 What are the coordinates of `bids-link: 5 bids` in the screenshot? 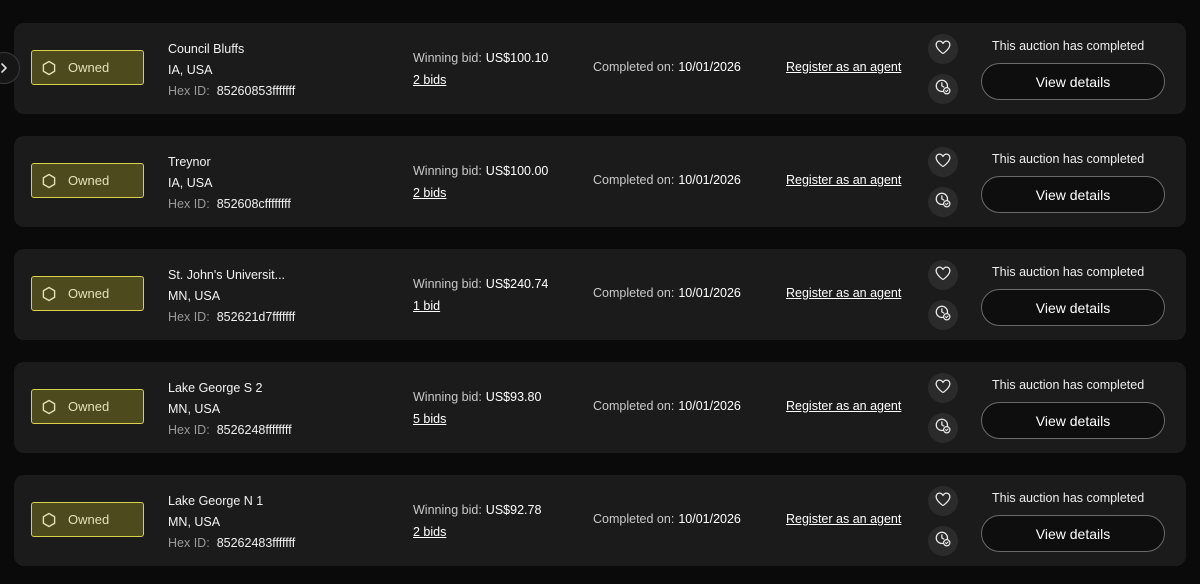 It's located at (429, 419).